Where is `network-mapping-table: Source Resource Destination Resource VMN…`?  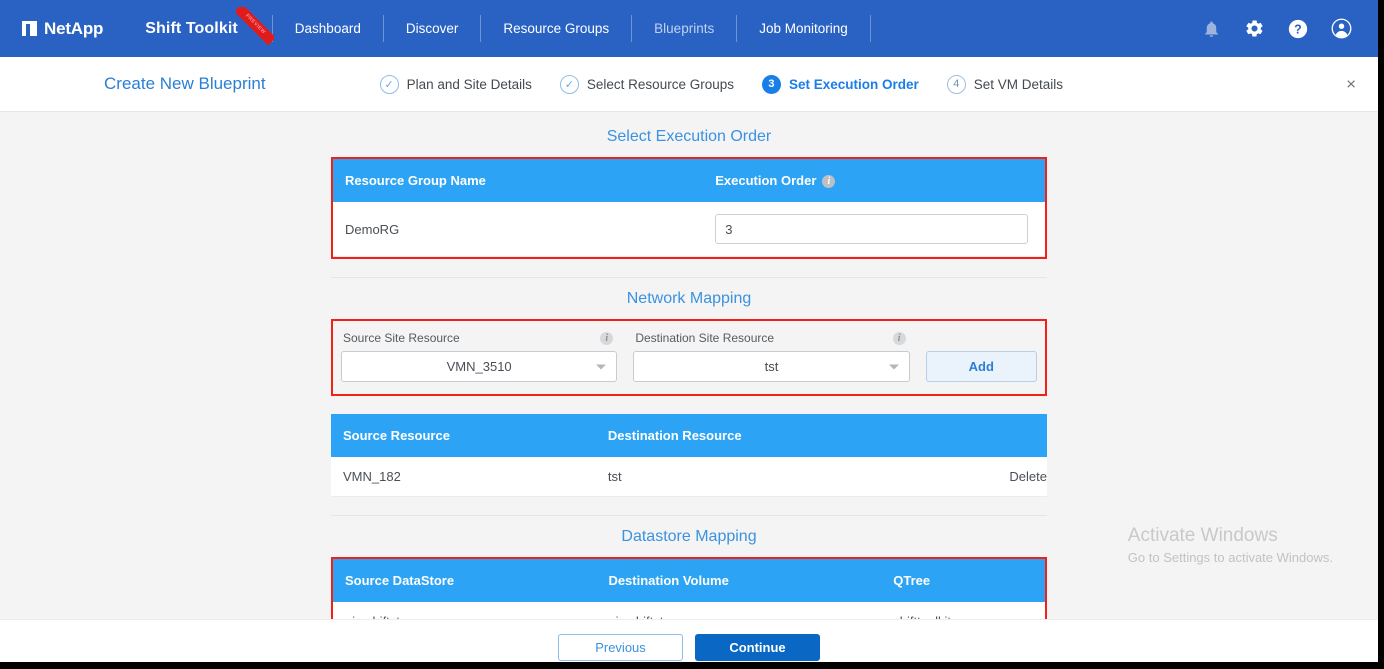 network-mapping-table: Source Resource Destination Resource VMN… is located at coordinates (689, 456).